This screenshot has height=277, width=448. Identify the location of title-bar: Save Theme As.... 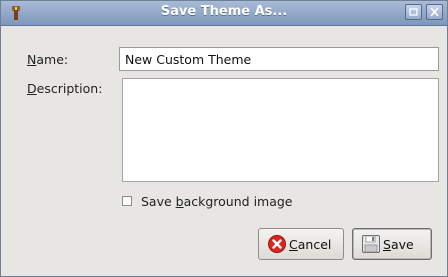
(224, 13).